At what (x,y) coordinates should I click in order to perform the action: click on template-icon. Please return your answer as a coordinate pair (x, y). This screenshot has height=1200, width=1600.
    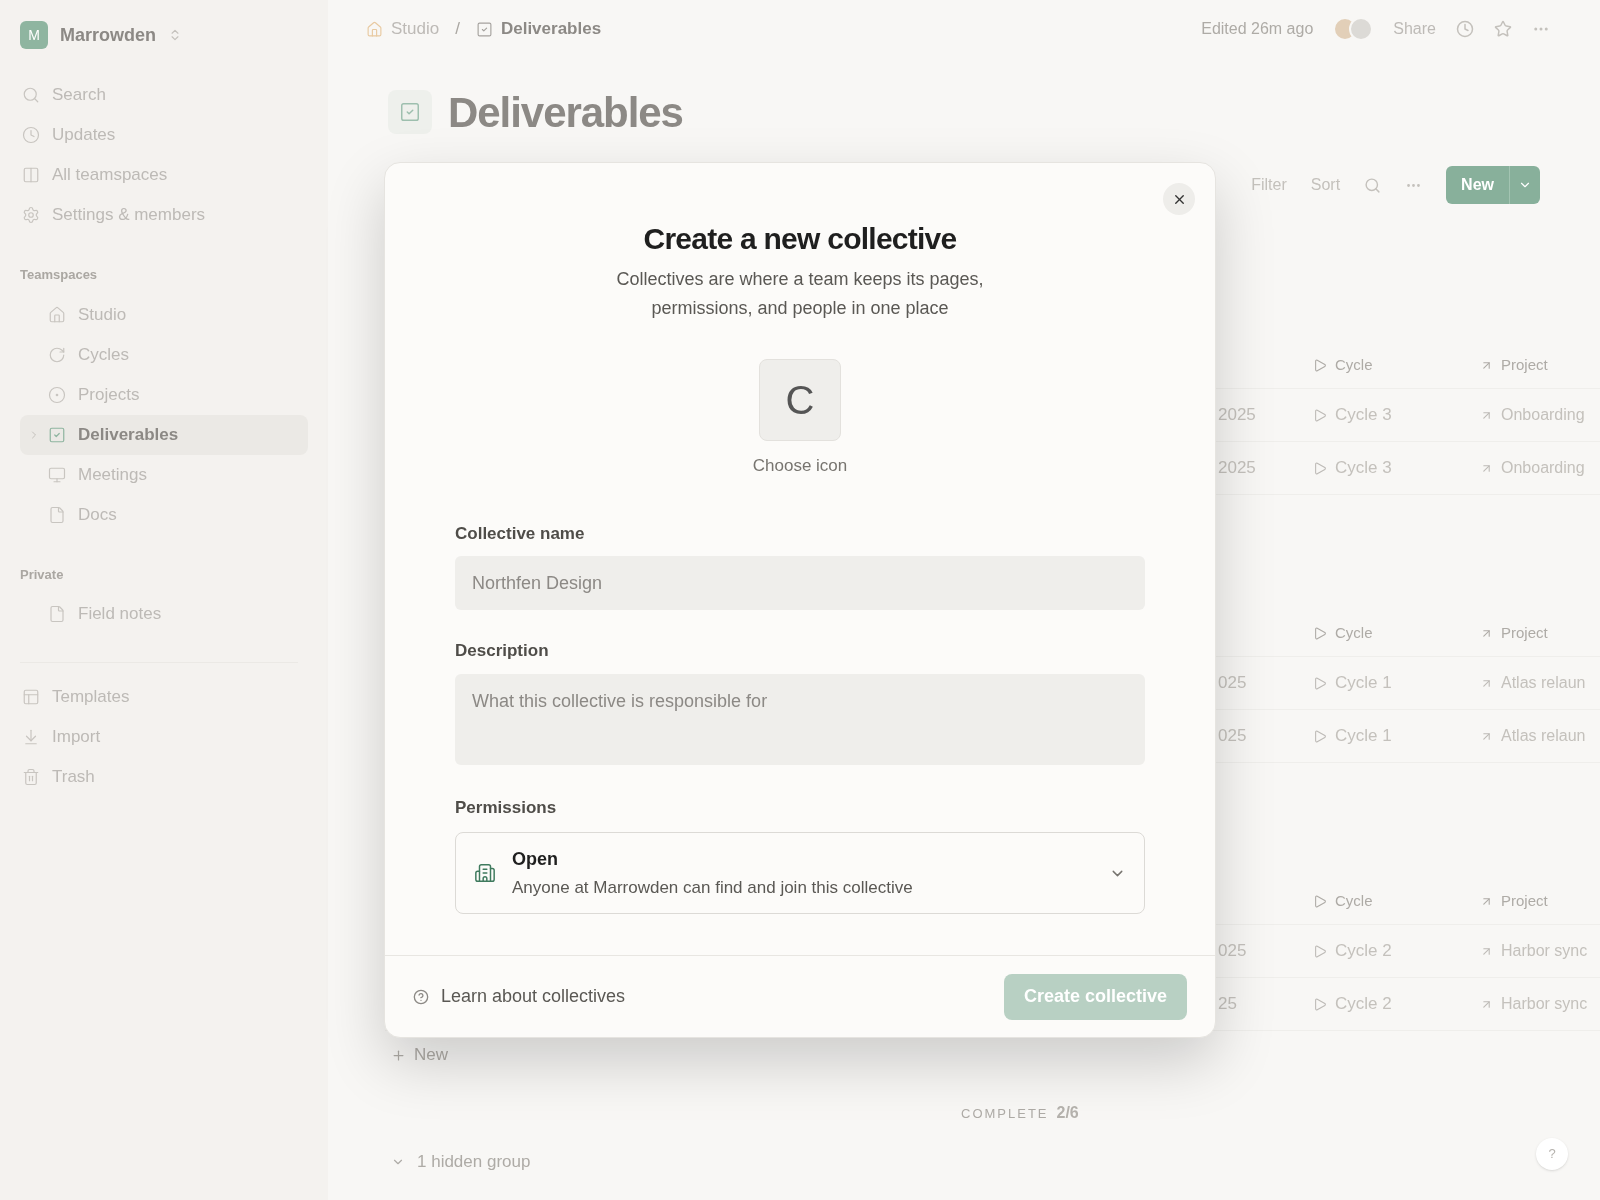
    Looking at the image, I should click on (31, 697).